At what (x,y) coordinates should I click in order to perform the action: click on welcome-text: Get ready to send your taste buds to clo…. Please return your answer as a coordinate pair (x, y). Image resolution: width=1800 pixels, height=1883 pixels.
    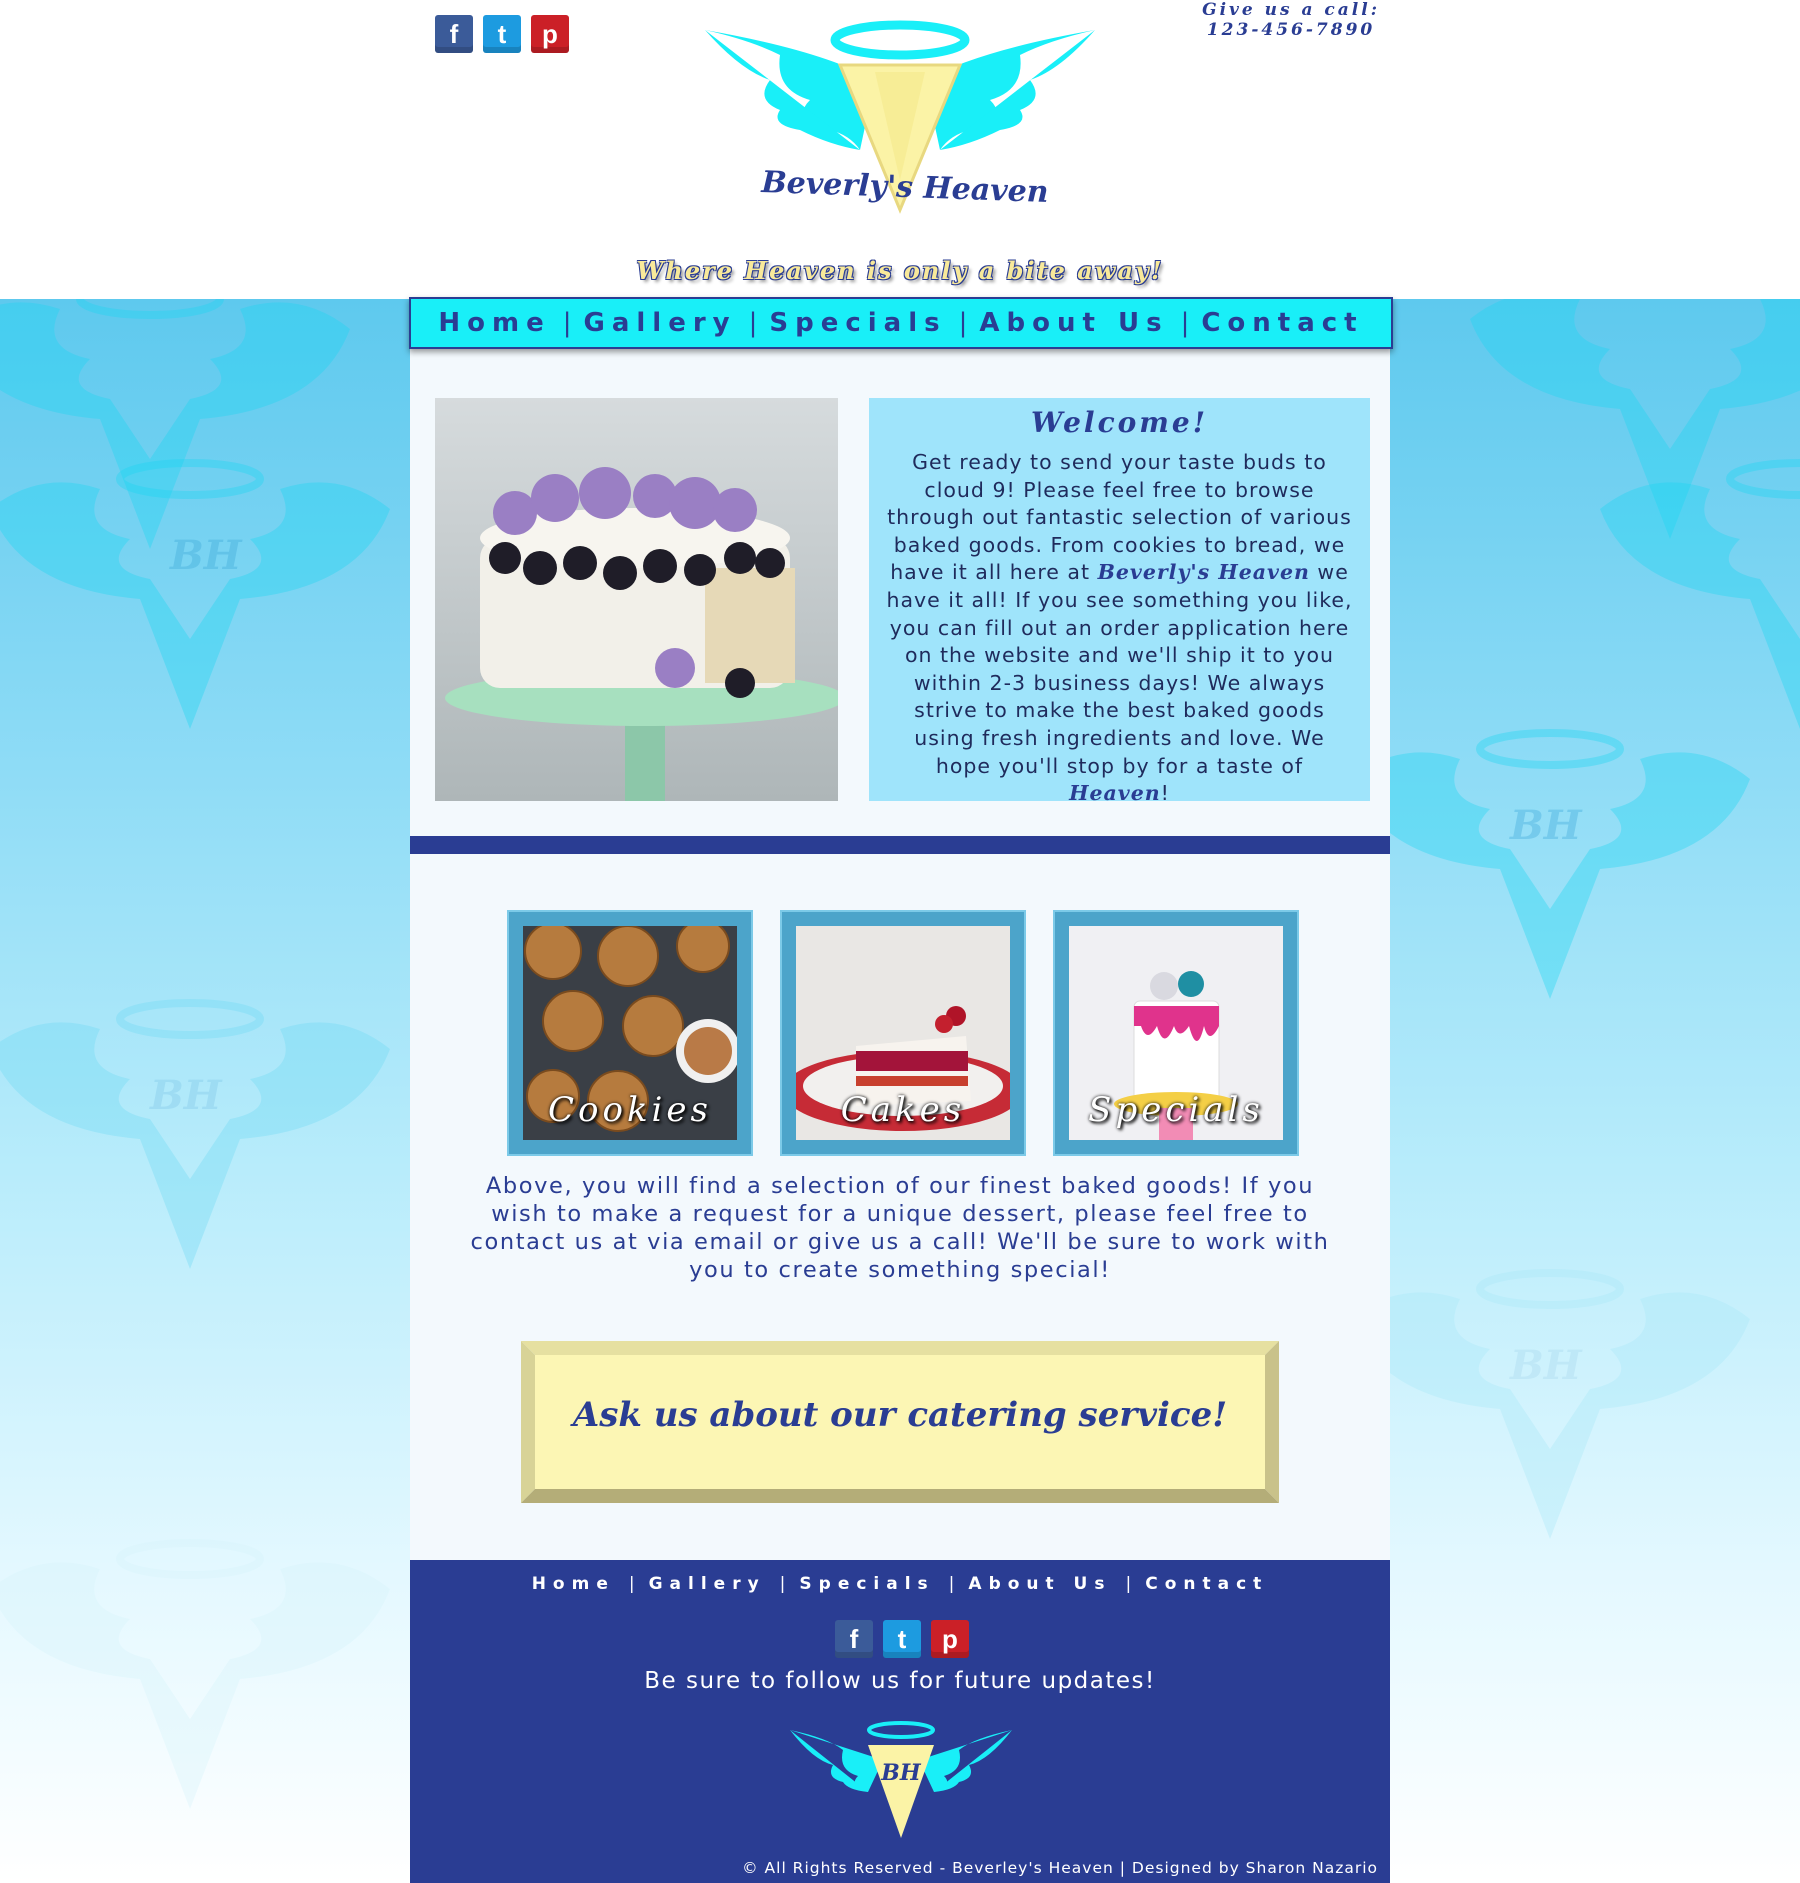
    Looking at the image, I should click on (1119, 628).